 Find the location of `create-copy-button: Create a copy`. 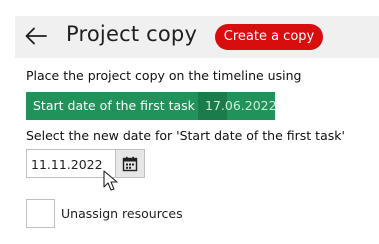

create-copy-button: Create a copy is located at coordinates (269, 37).